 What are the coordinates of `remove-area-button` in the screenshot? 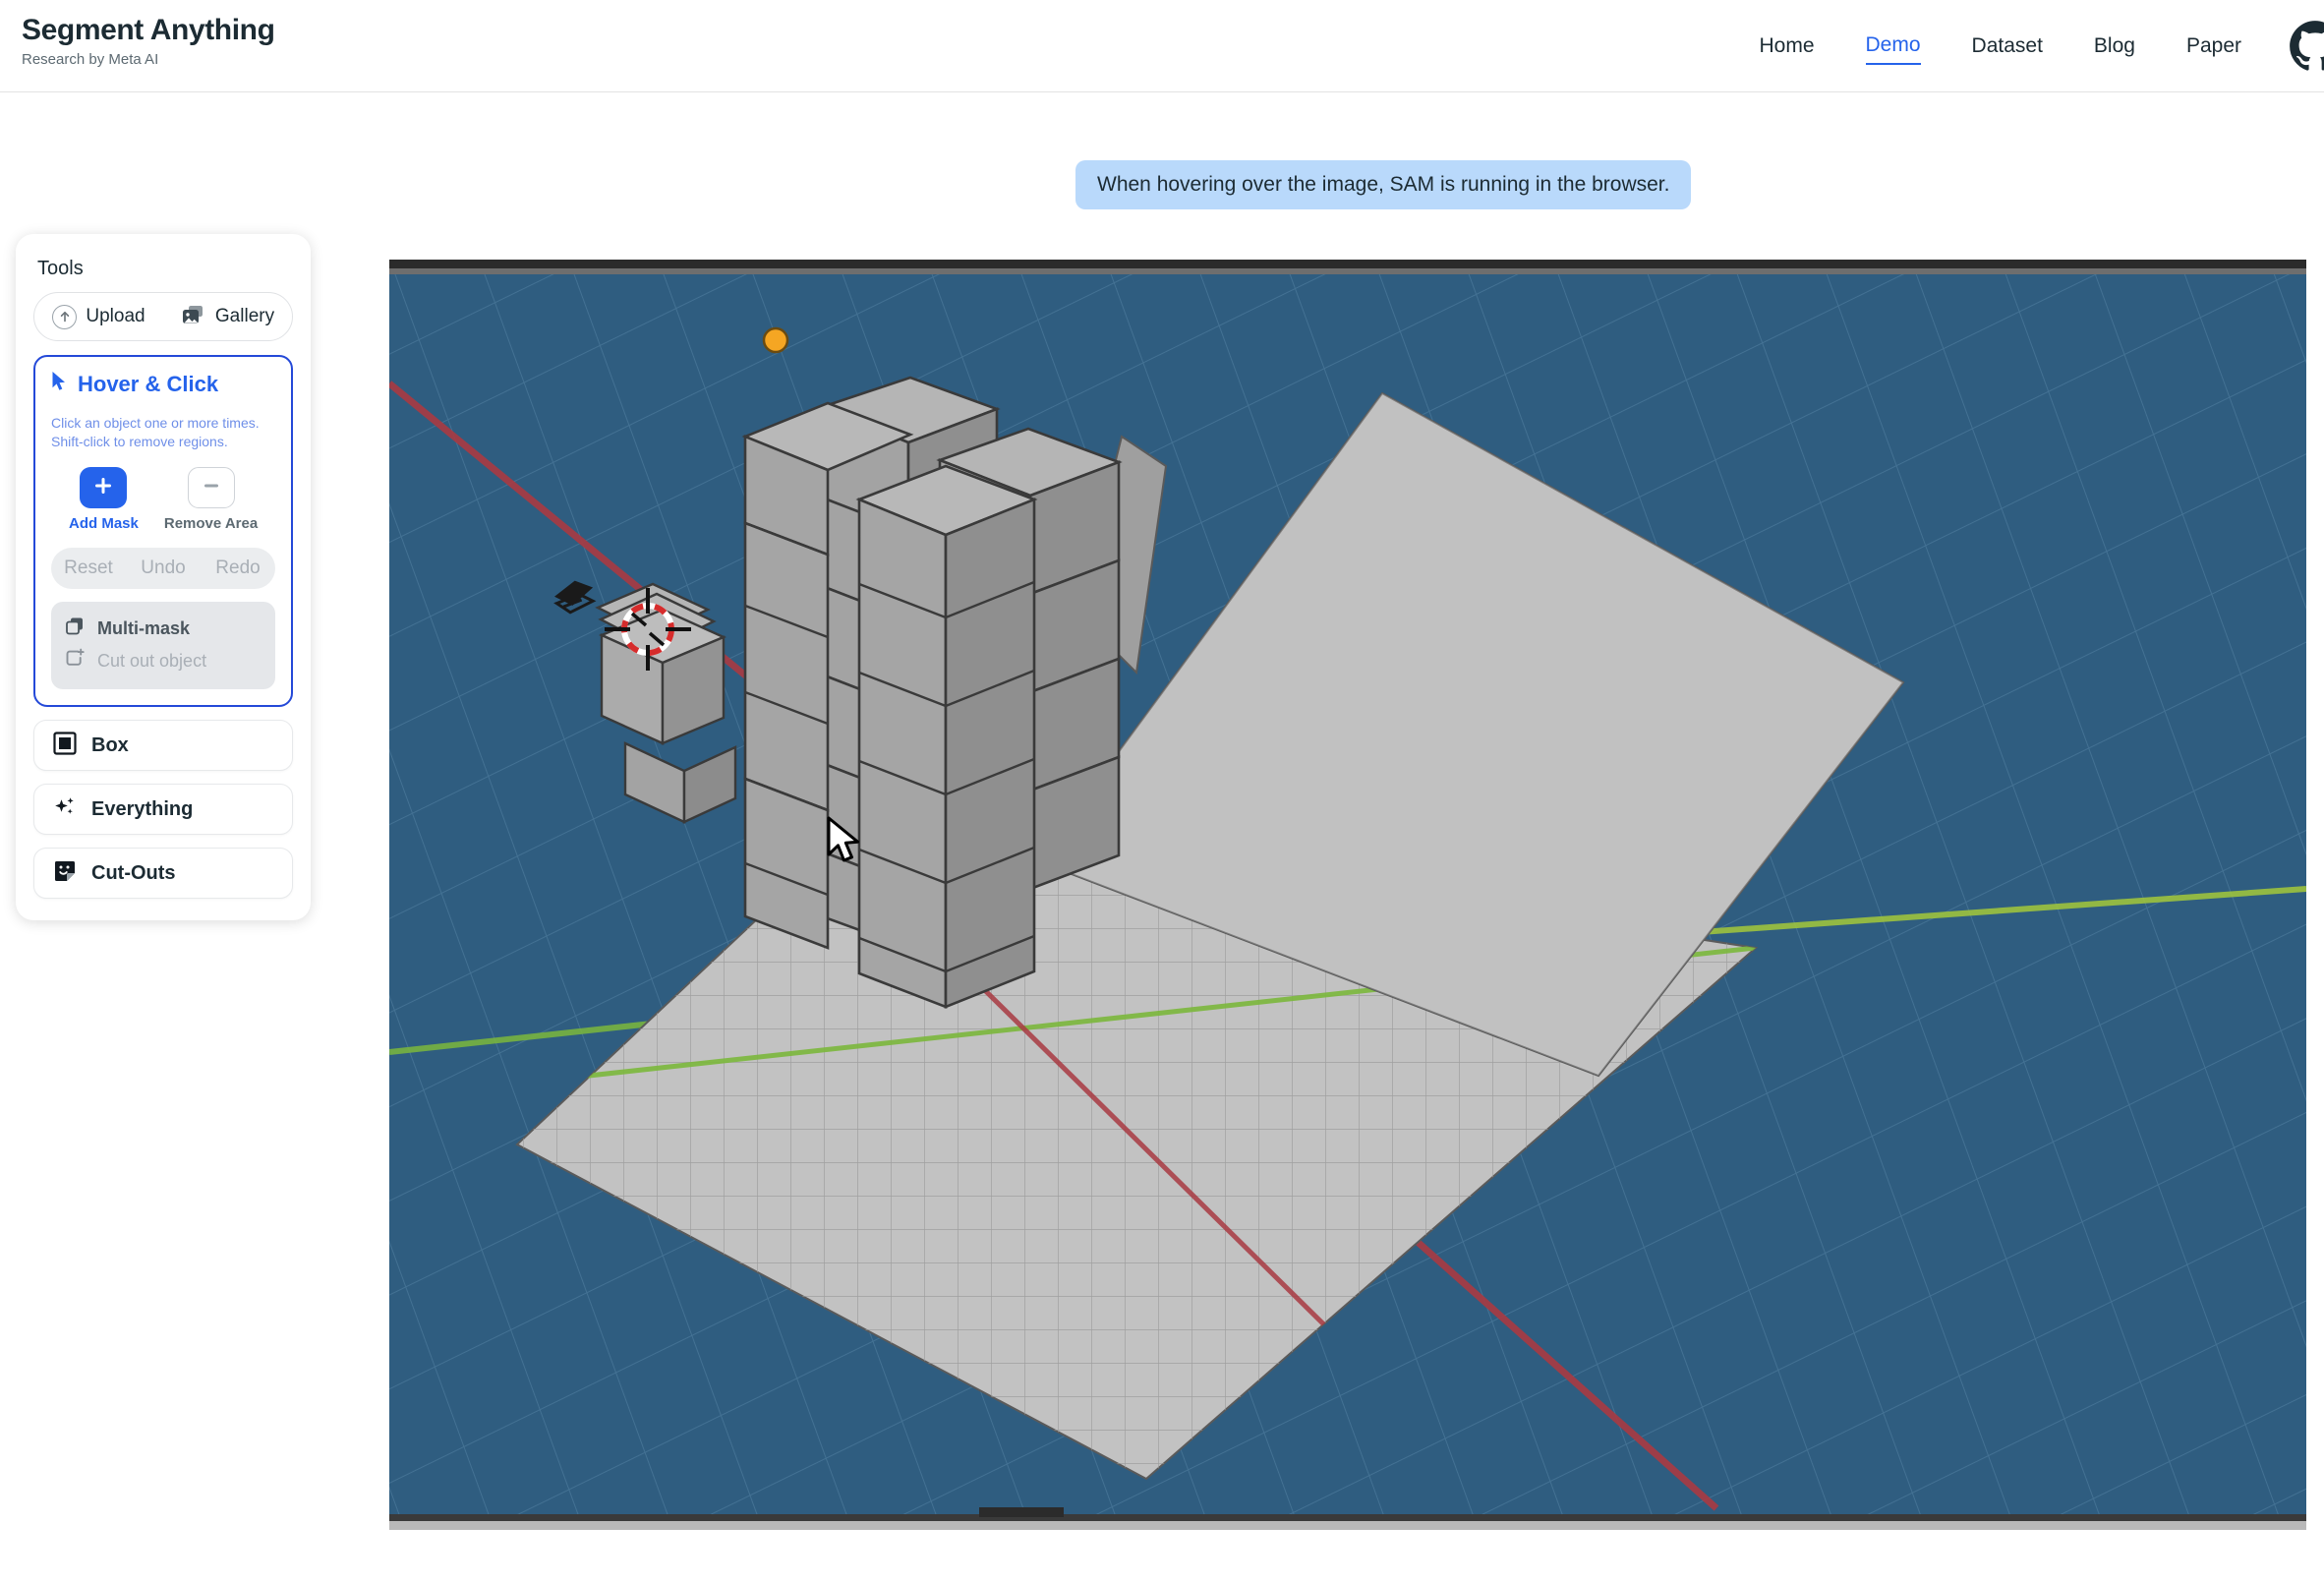 It's located at (211, 487).